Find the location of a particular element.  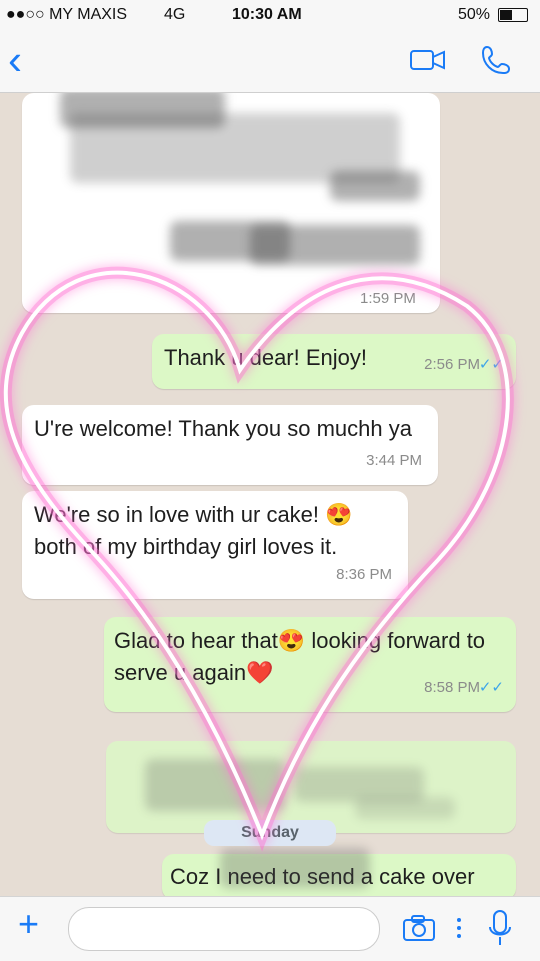

carrier-label: ●●○○ MY MAXIS is located at coordinates (67, 14).